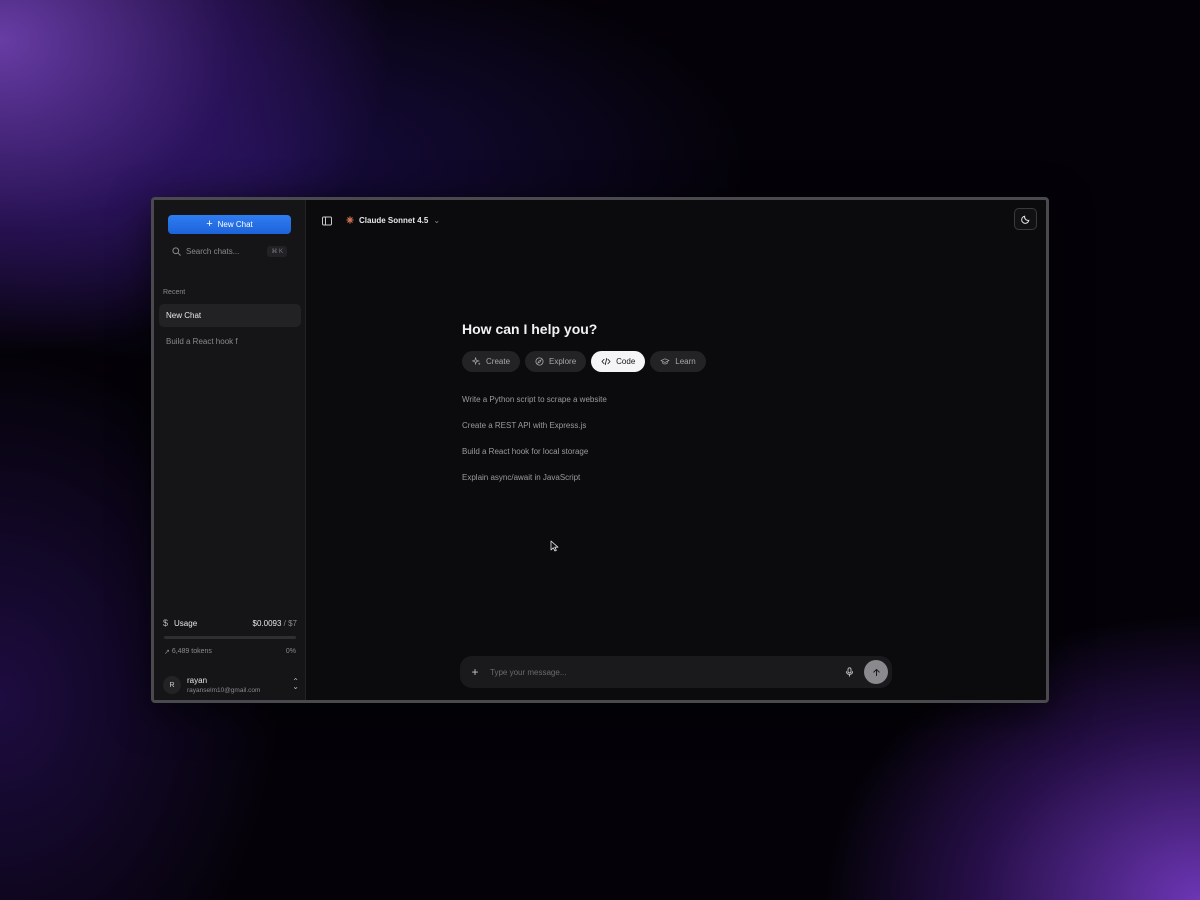  Describe the element at coordinates (277, 251) in the screenshot. I see `search-shortcut-badge: ⌘ K` at that location.